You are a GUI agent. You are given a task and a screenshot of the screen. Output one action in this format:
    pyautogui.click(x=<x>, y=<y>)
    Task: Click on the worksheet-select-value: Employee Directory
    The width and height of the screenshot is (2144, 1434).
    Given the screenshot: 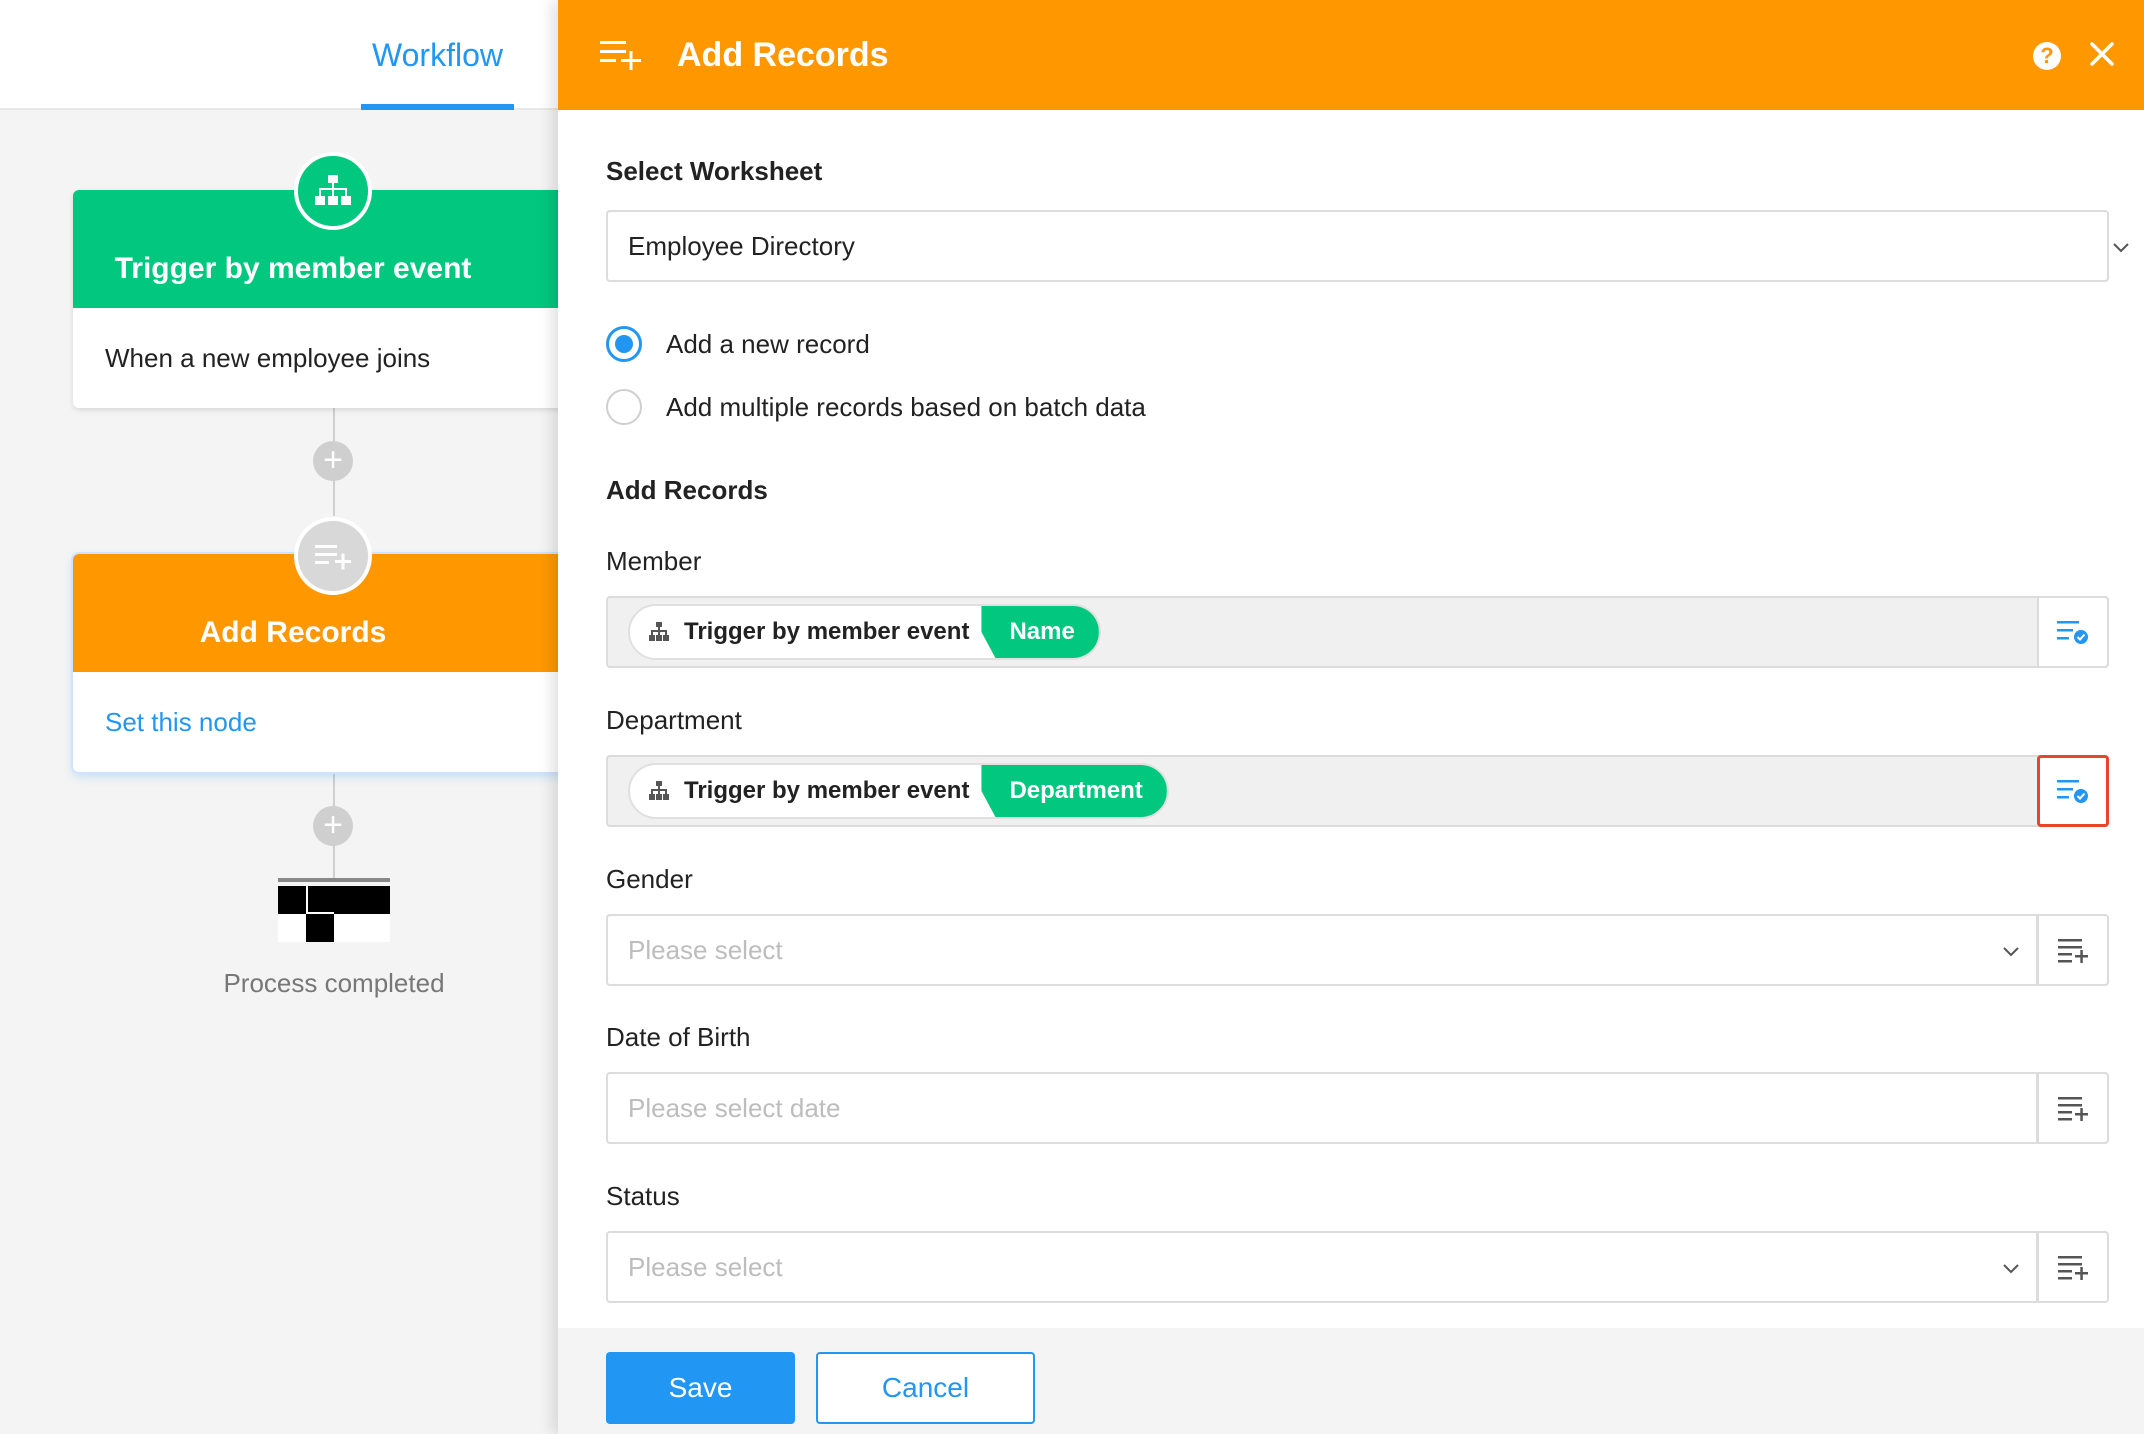 What is the action you would take?
    pyautogui.click(x=741, y=245)
    